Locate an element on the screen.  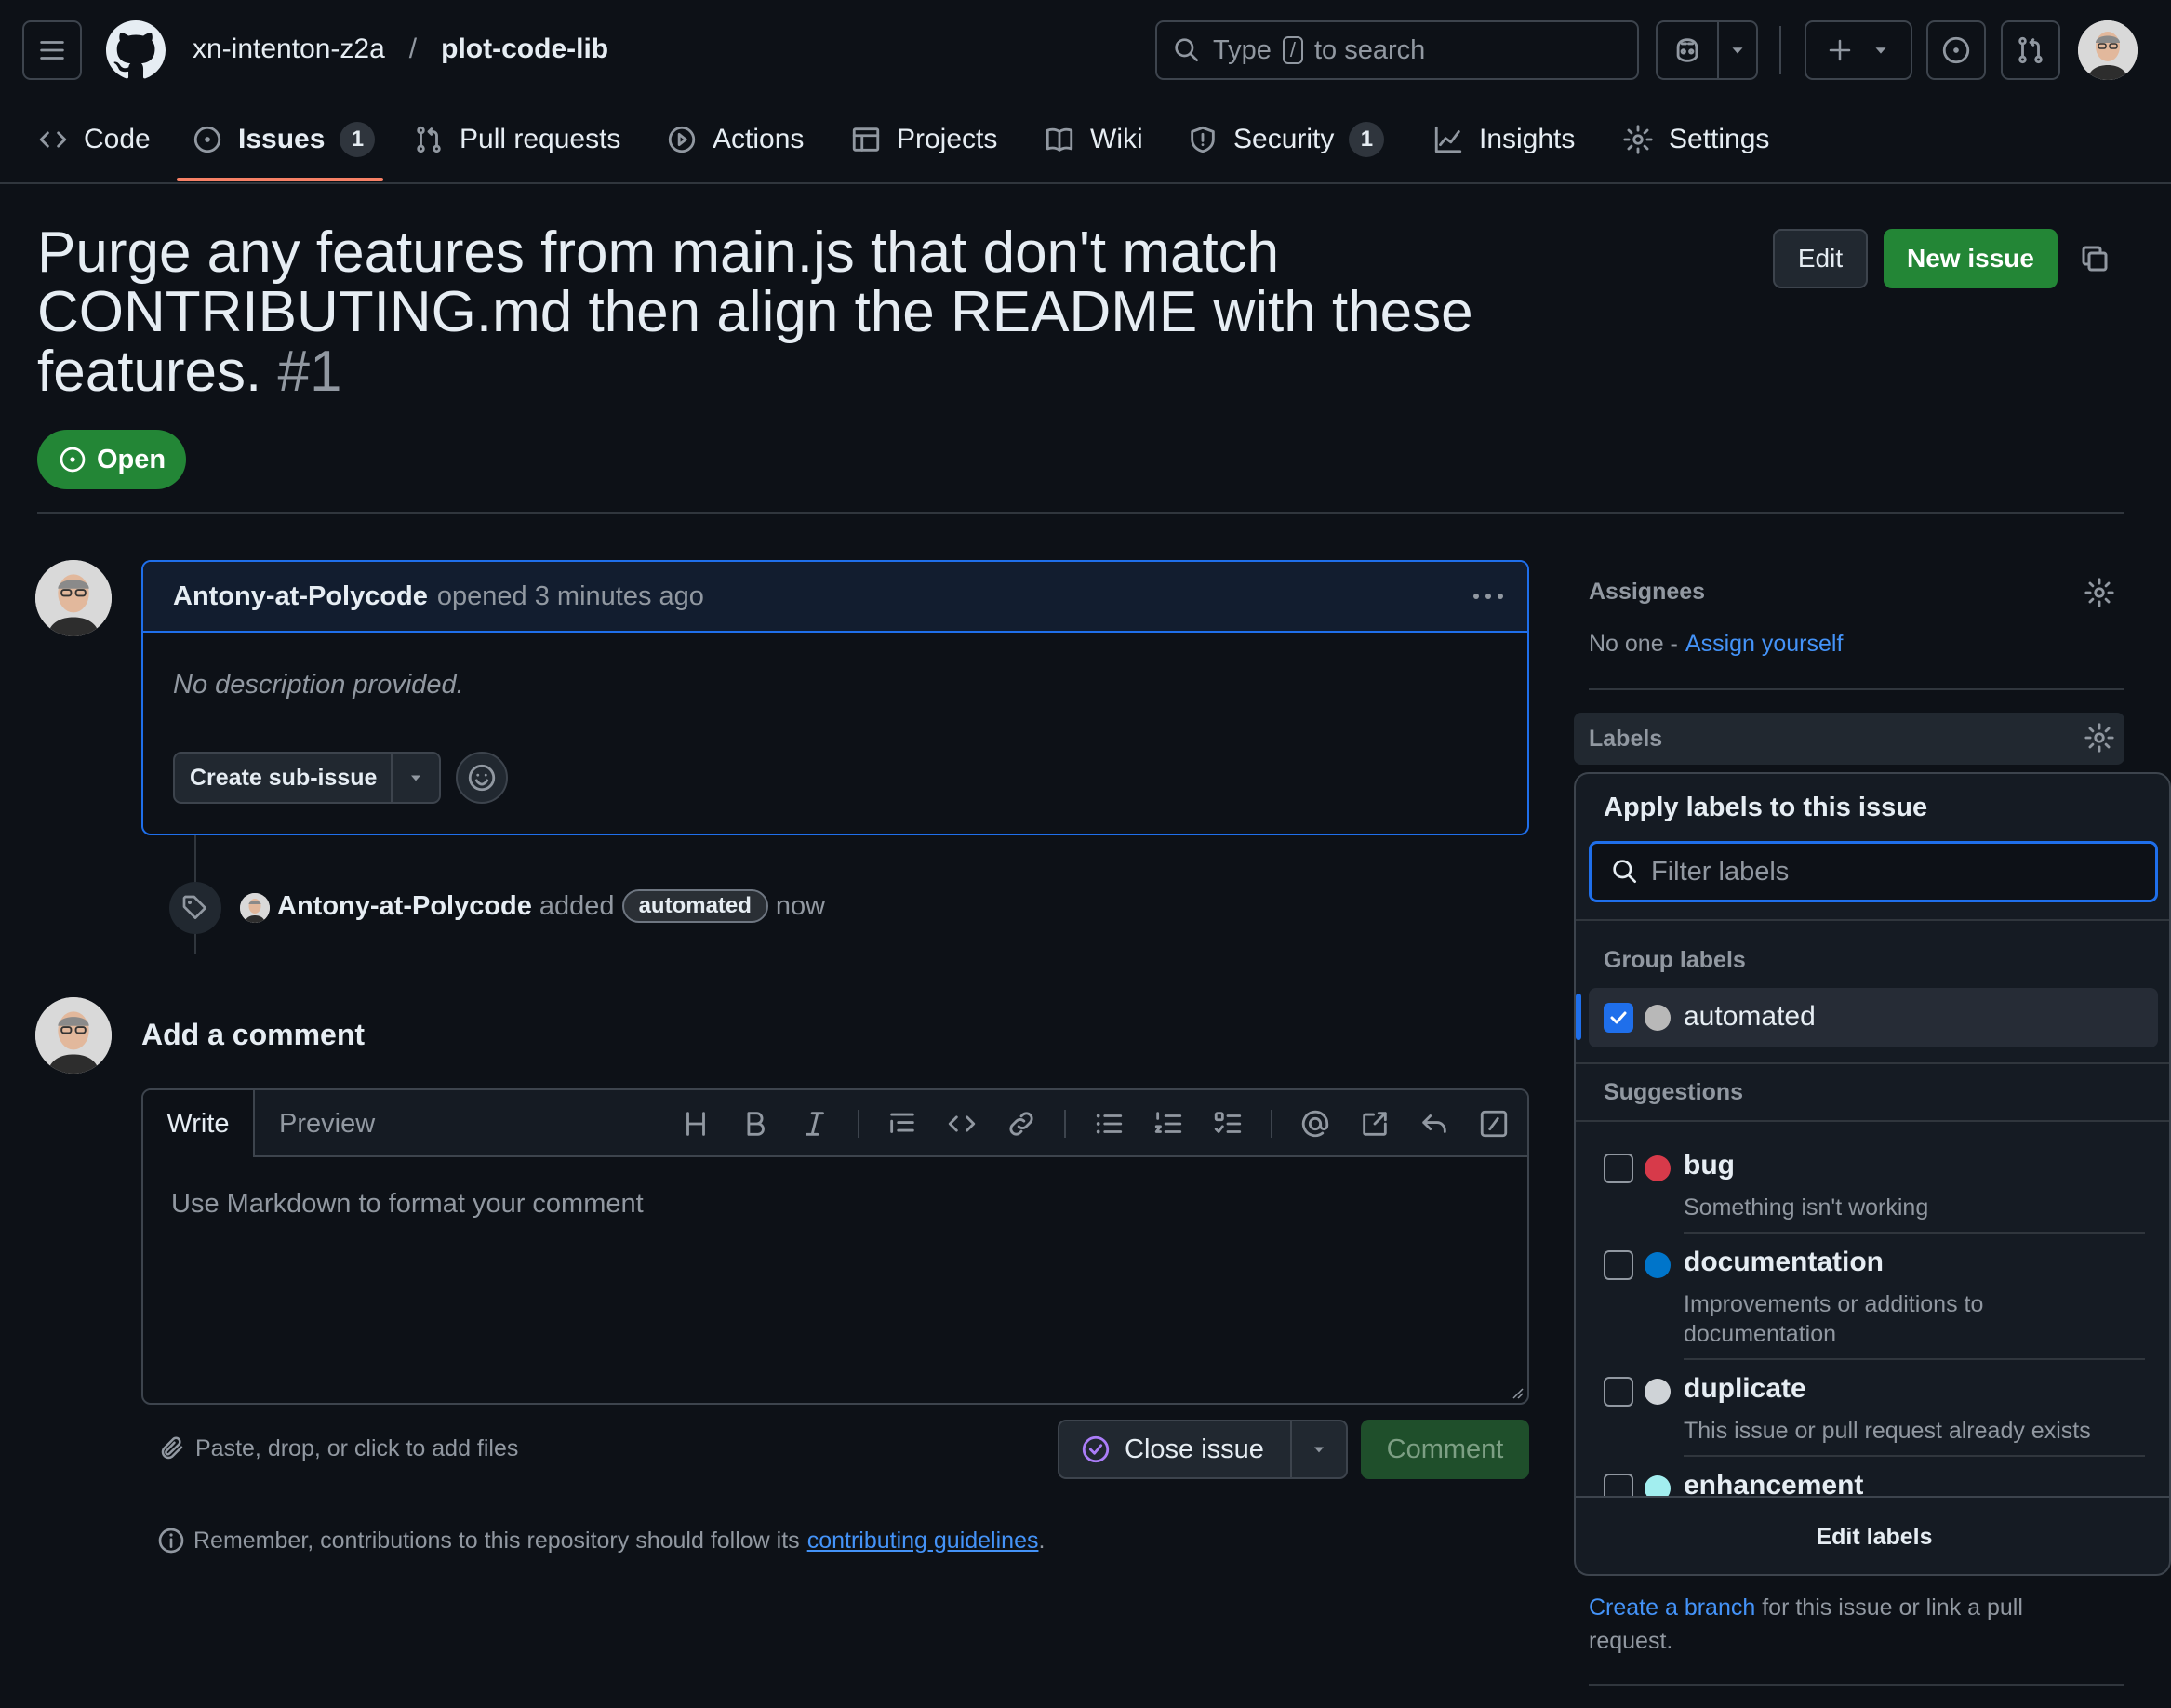
kebab-horizontal-icon is located at coordinates (1488, 596).